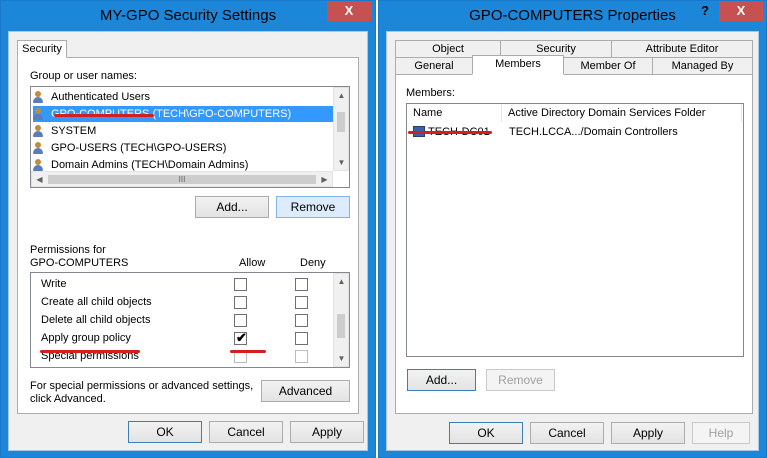 Image resolution: width=767 pixels, height=458 pixels. I want to click on permission-row: Create all child objects, so click(186, 302).